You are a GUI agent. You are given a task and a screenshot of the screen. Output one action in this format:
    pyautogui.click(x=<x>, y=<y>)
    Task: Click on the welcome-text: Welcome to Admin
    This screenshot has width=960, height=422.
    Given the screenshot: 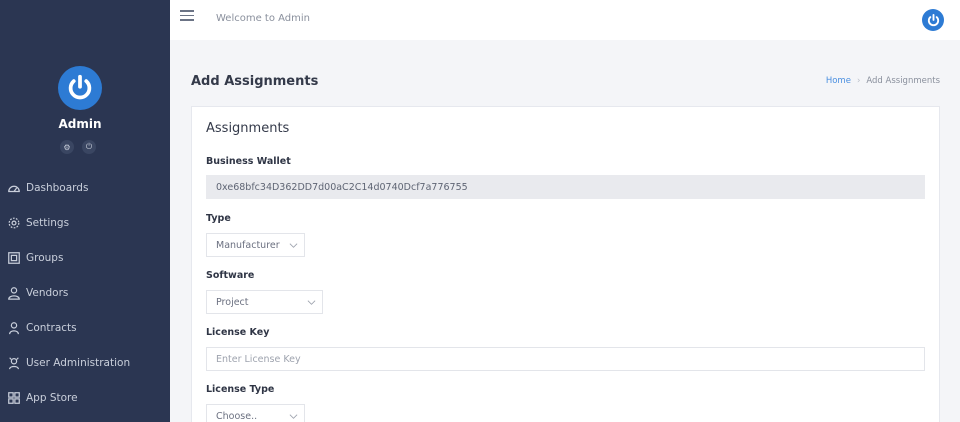 What is the action you would take?
    pyautogui.click(x=263, y=18)
    